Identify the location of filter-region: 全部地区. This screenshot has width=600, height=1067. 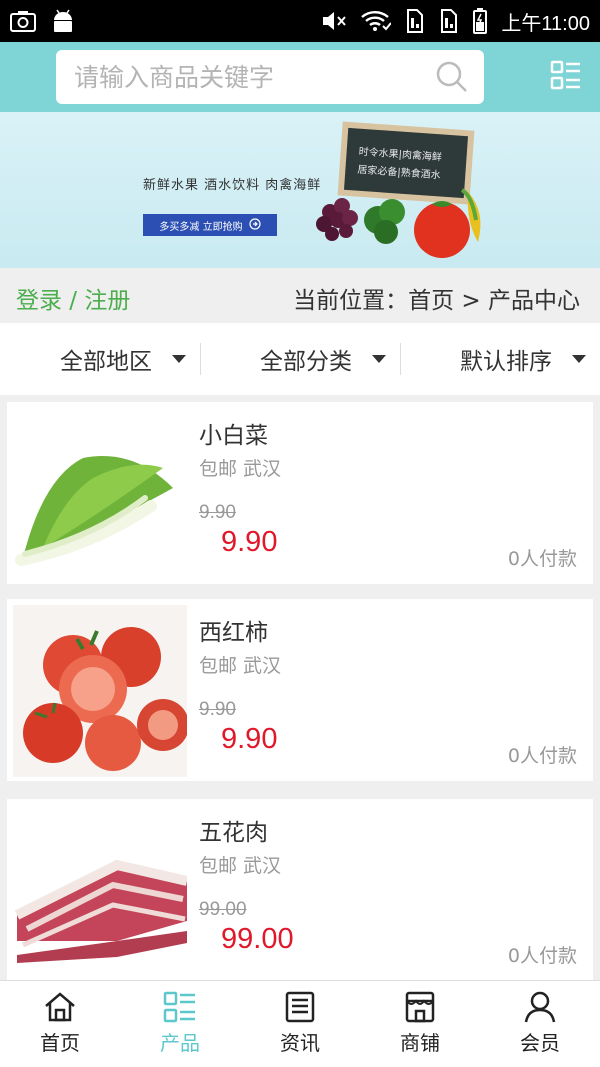
(100, 359).